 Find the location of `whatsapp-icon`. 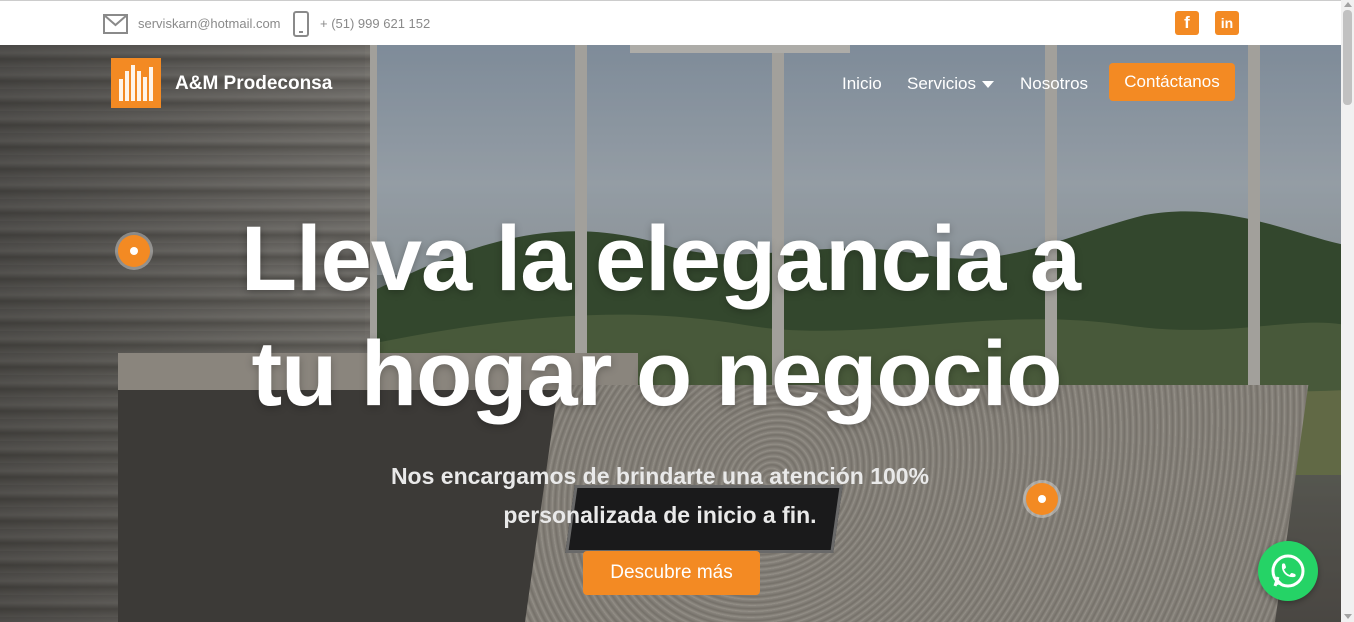

whatsapp-icon is located at coordinates (1288, 571).